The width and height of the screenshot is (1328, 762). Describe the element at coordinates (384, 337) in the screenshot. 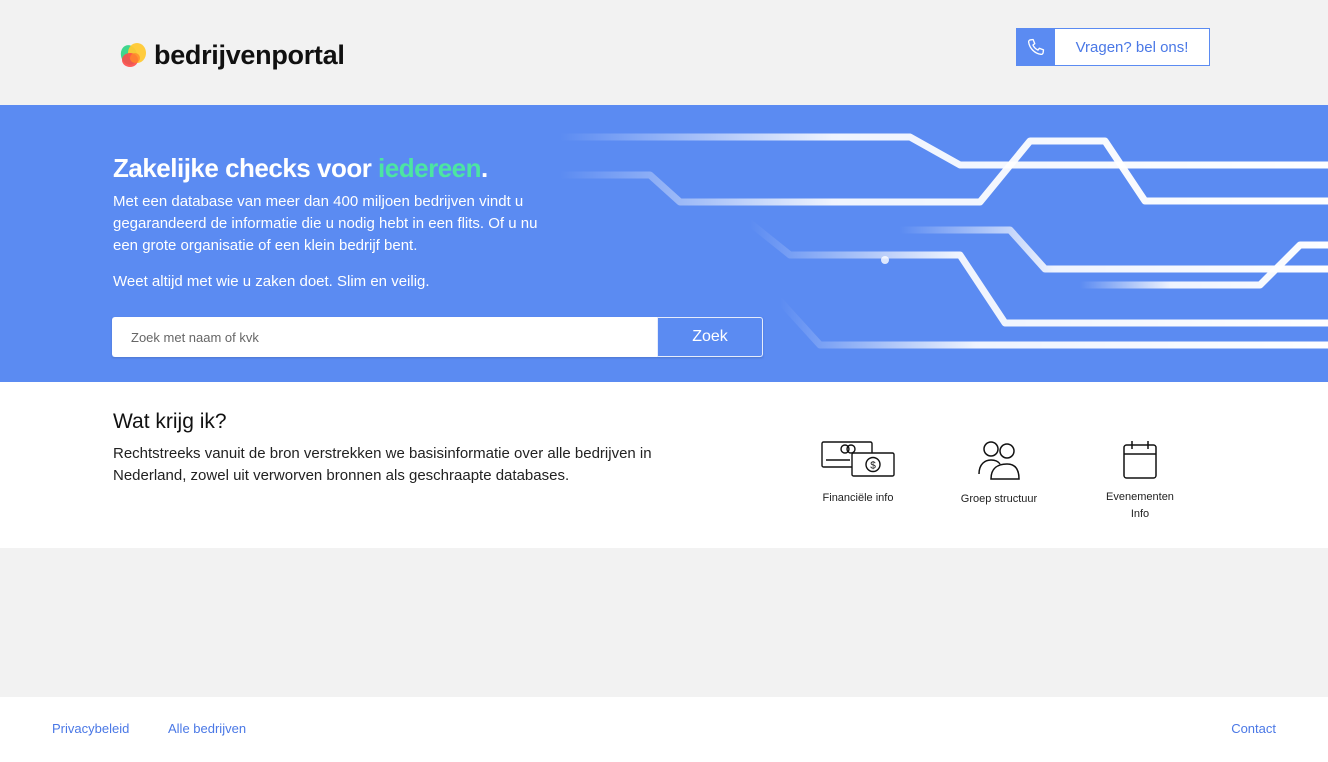

I see `search-input` at that location.